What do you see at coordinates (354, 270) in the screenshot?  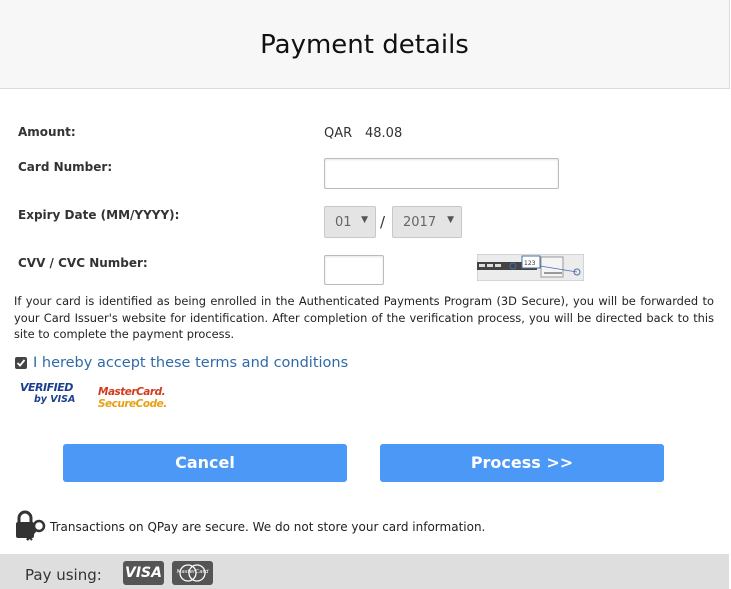 I see `cvv-input` at bounding box center [354, 270].